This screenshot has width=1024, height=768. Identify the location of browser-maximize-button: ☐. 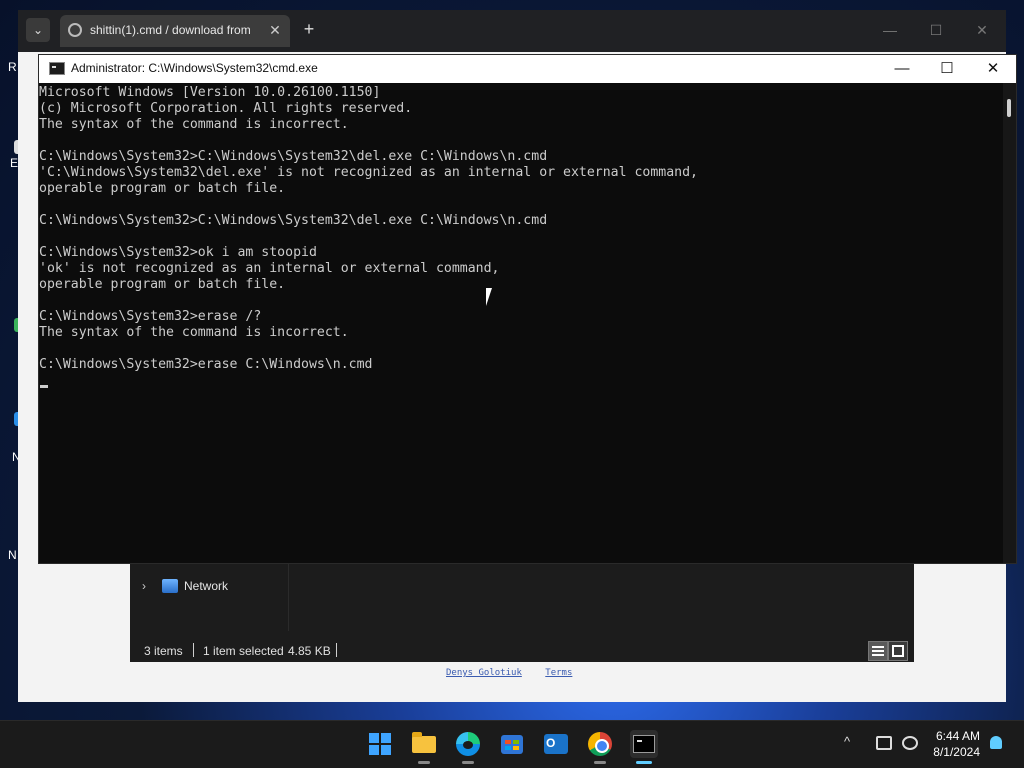
(936, 30).